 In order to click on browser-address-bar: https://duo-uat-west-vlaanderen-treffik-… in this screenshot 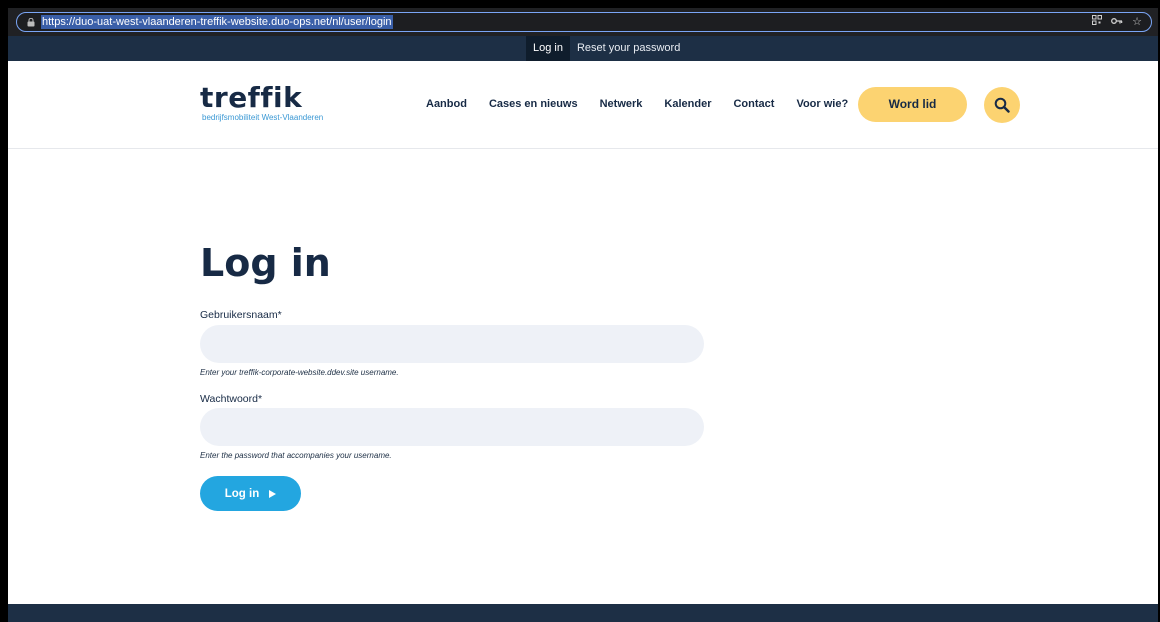, I will do `click(583, 22)`.